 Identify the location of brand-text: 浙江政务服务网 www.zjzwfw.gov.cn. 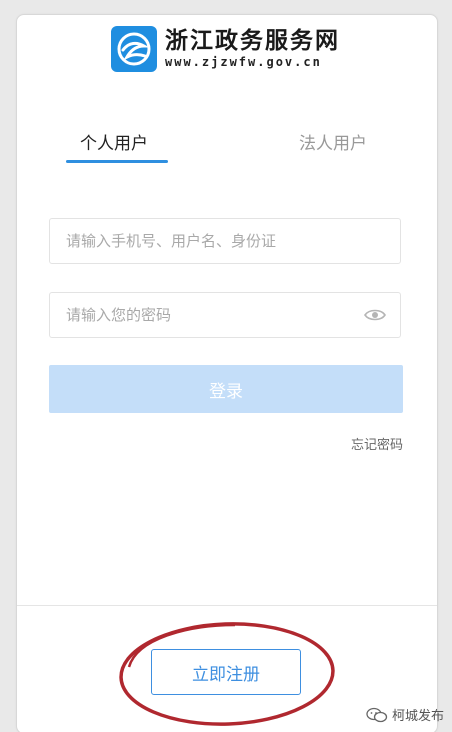
(252, 49).